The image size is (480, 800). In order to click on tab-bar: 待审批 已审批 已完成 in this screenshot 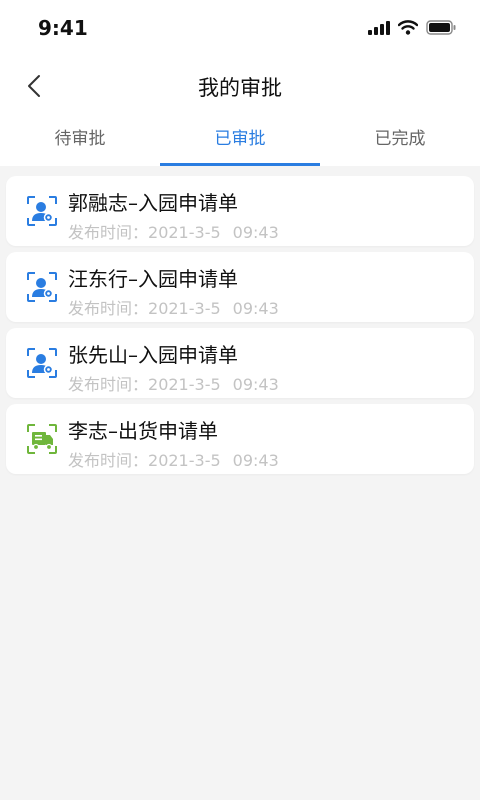, I will do `click(240, 140)`.